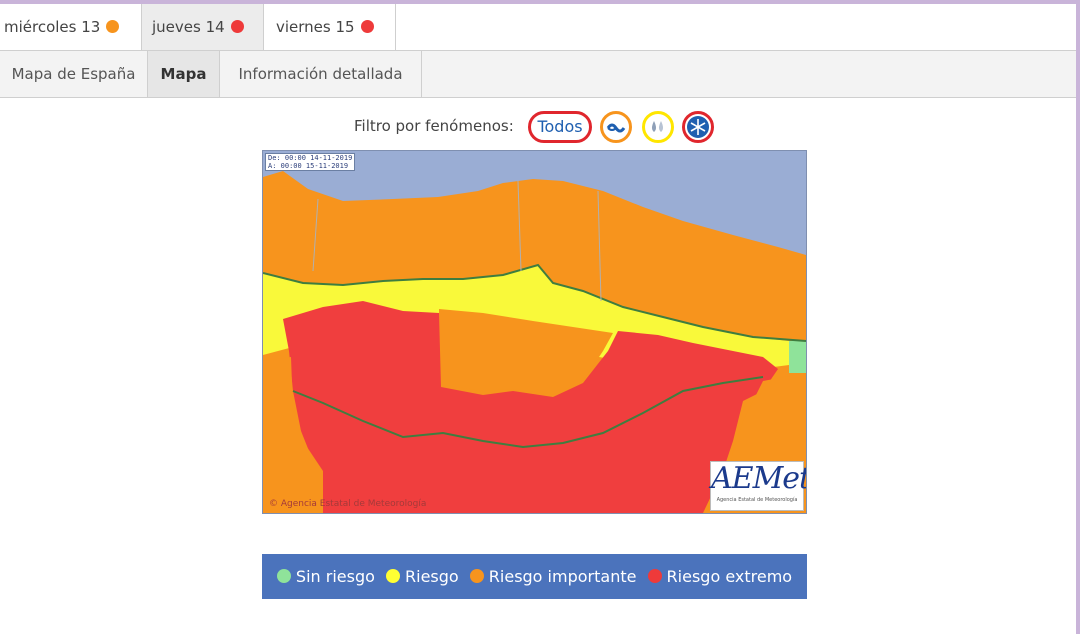  I want to click on scrollbar-track, so click(1078, 317).